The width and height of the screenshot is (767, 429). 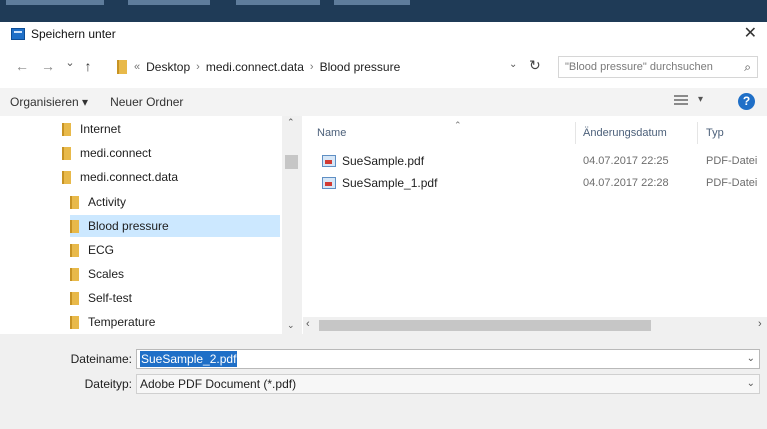 What do you see at coordinates (383, 161) in the screenshot?
I see `file-name: SueSample.pdf` at bounding box center [383, 161].